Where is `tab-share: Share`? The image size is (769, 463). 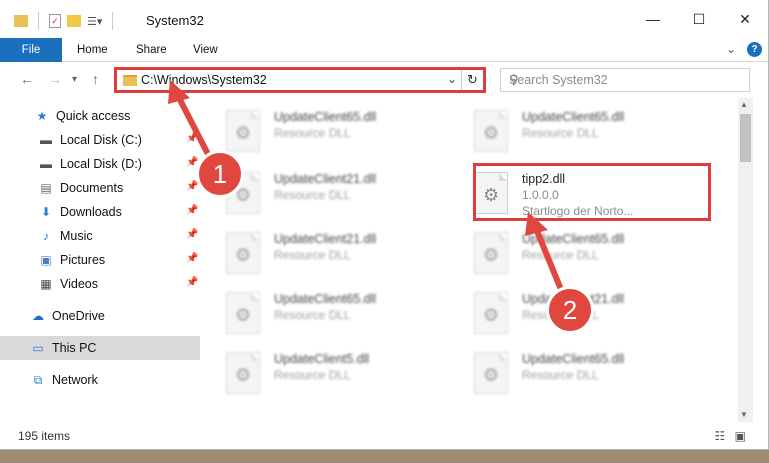 tab-share: Share is located at coordinates (151, 50).